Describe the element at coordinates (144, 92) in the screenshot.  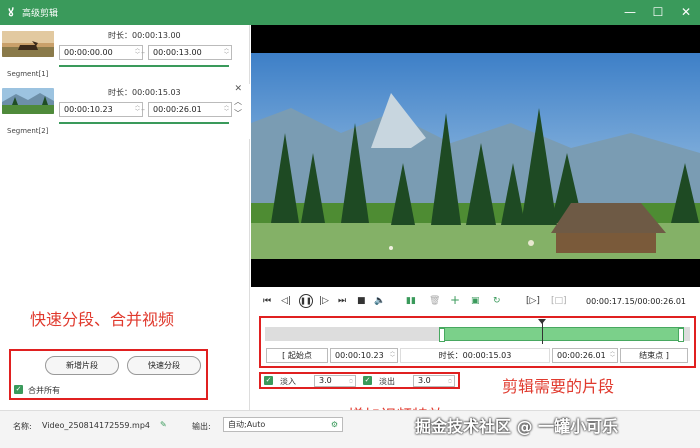
I see `segment-duration: 时长：00:00:15.03` at that location.